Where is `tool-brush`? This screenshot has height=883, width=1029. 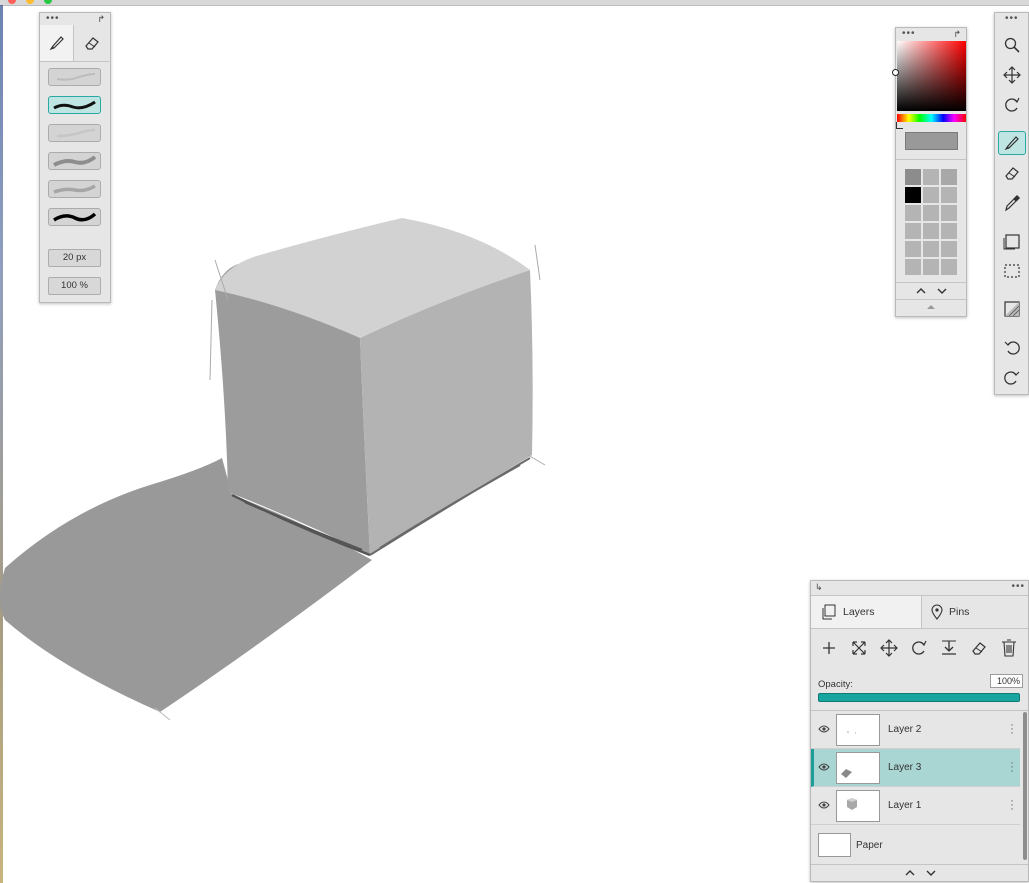 tool-brush is located at coordinates (1012, 143).